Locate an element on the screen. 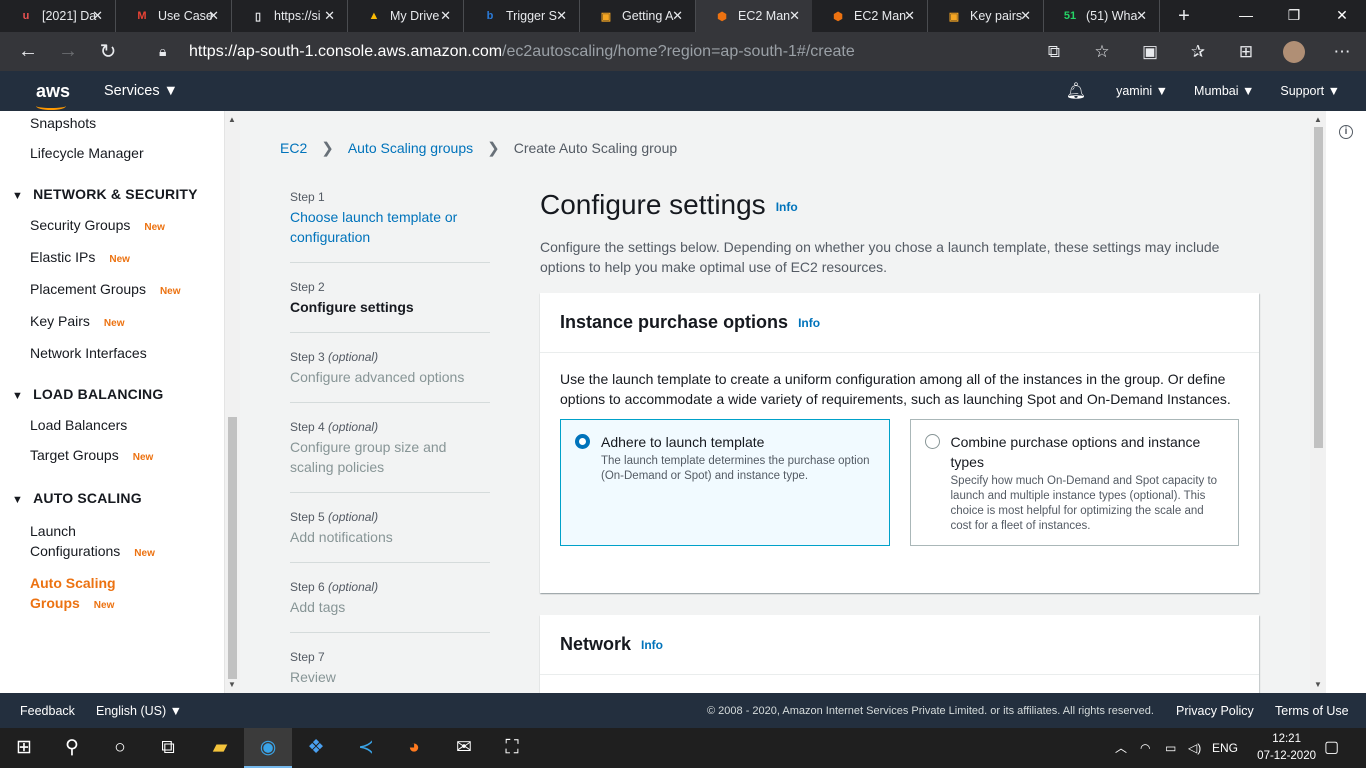 The height and width of the screenshot is (768, 1366). sidebar-scrollbar: ▲ ▼ is located at coordinates (232, 402).